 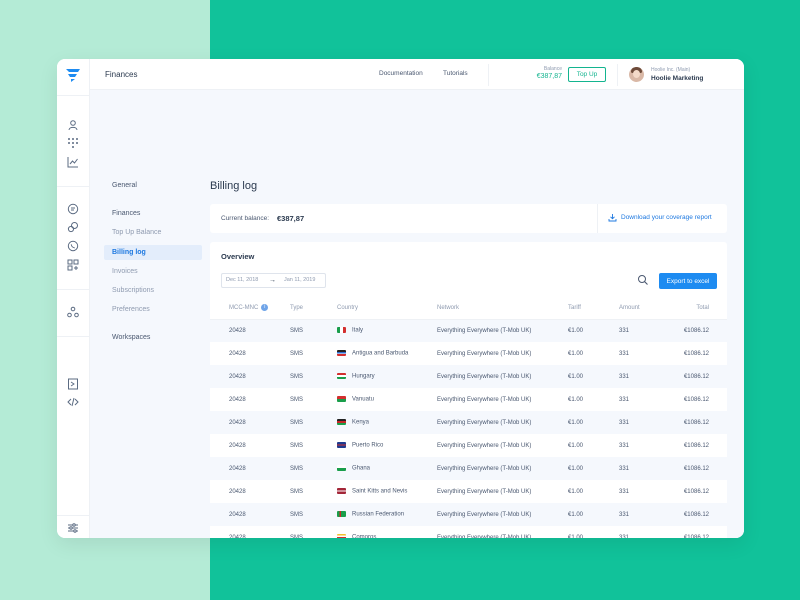 I want to click on info-icon: i, so click(x=265, y=308).